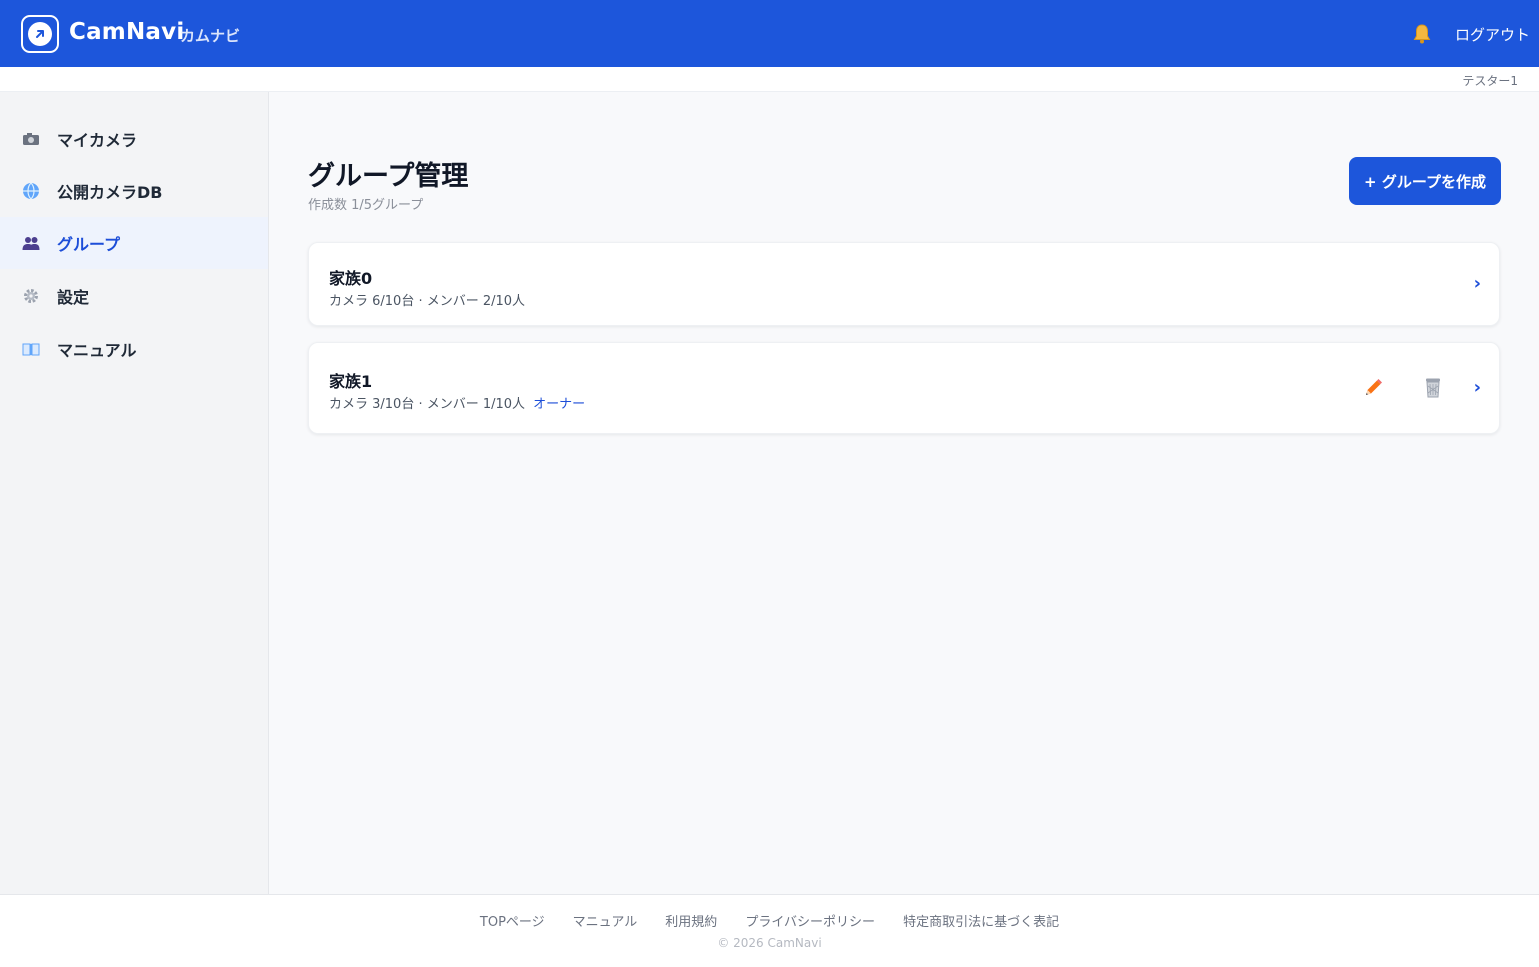 The width and height of the screenshot is (1539, 967). Describe the element at coordinates (1425, 181) in the screenshot. I see `create-group-button: + グループを作成` at that location.